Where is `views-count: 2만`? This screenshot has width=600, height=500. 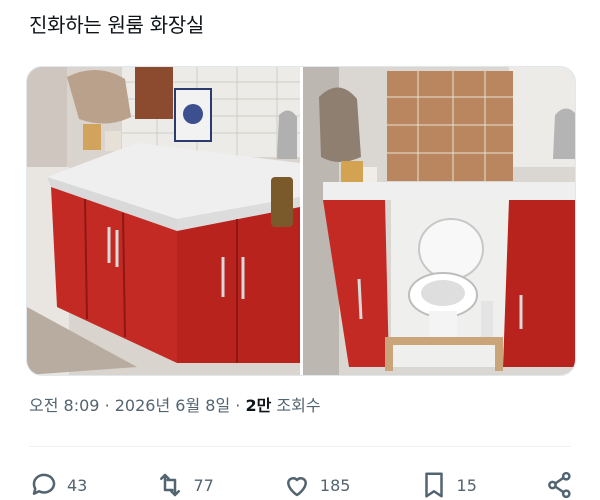
views-count: 2만 is located at coordinates (258, 405).